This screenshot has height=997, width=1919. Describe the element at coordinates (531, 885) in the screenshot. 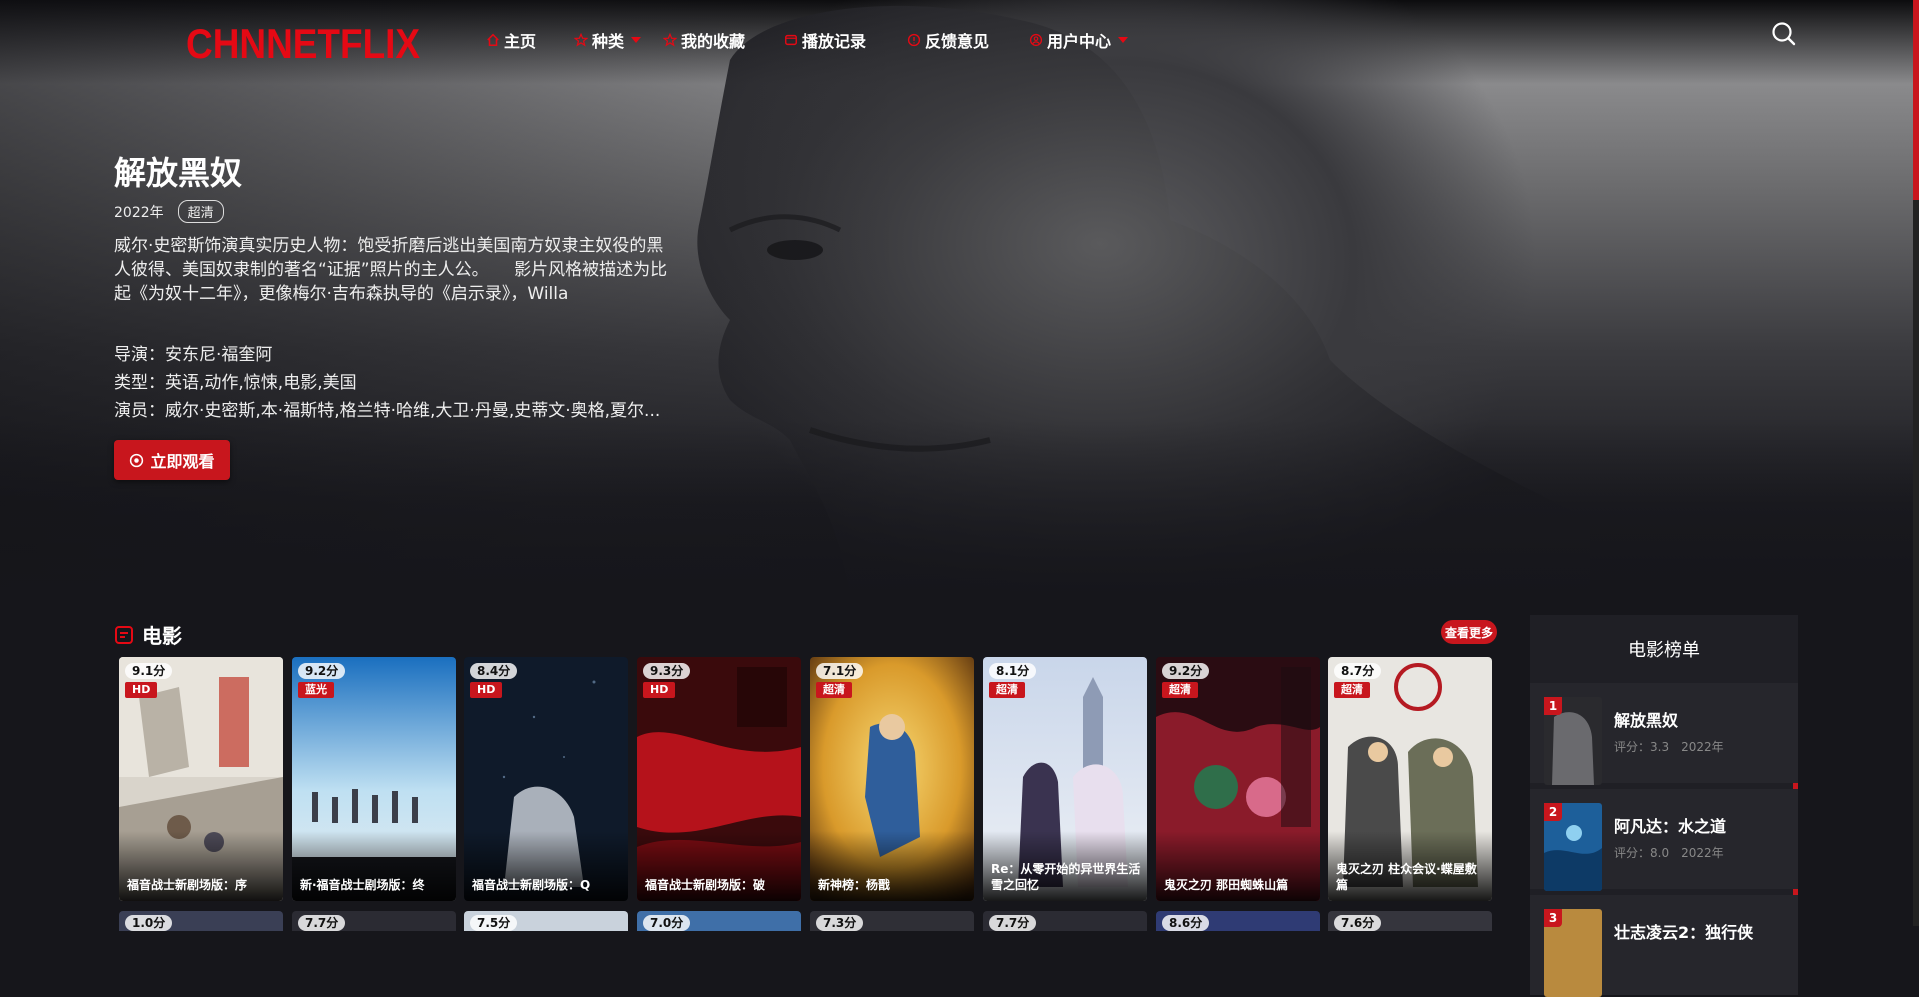

I see `movie-title: 福音战士新剧场版：Q` at that location.